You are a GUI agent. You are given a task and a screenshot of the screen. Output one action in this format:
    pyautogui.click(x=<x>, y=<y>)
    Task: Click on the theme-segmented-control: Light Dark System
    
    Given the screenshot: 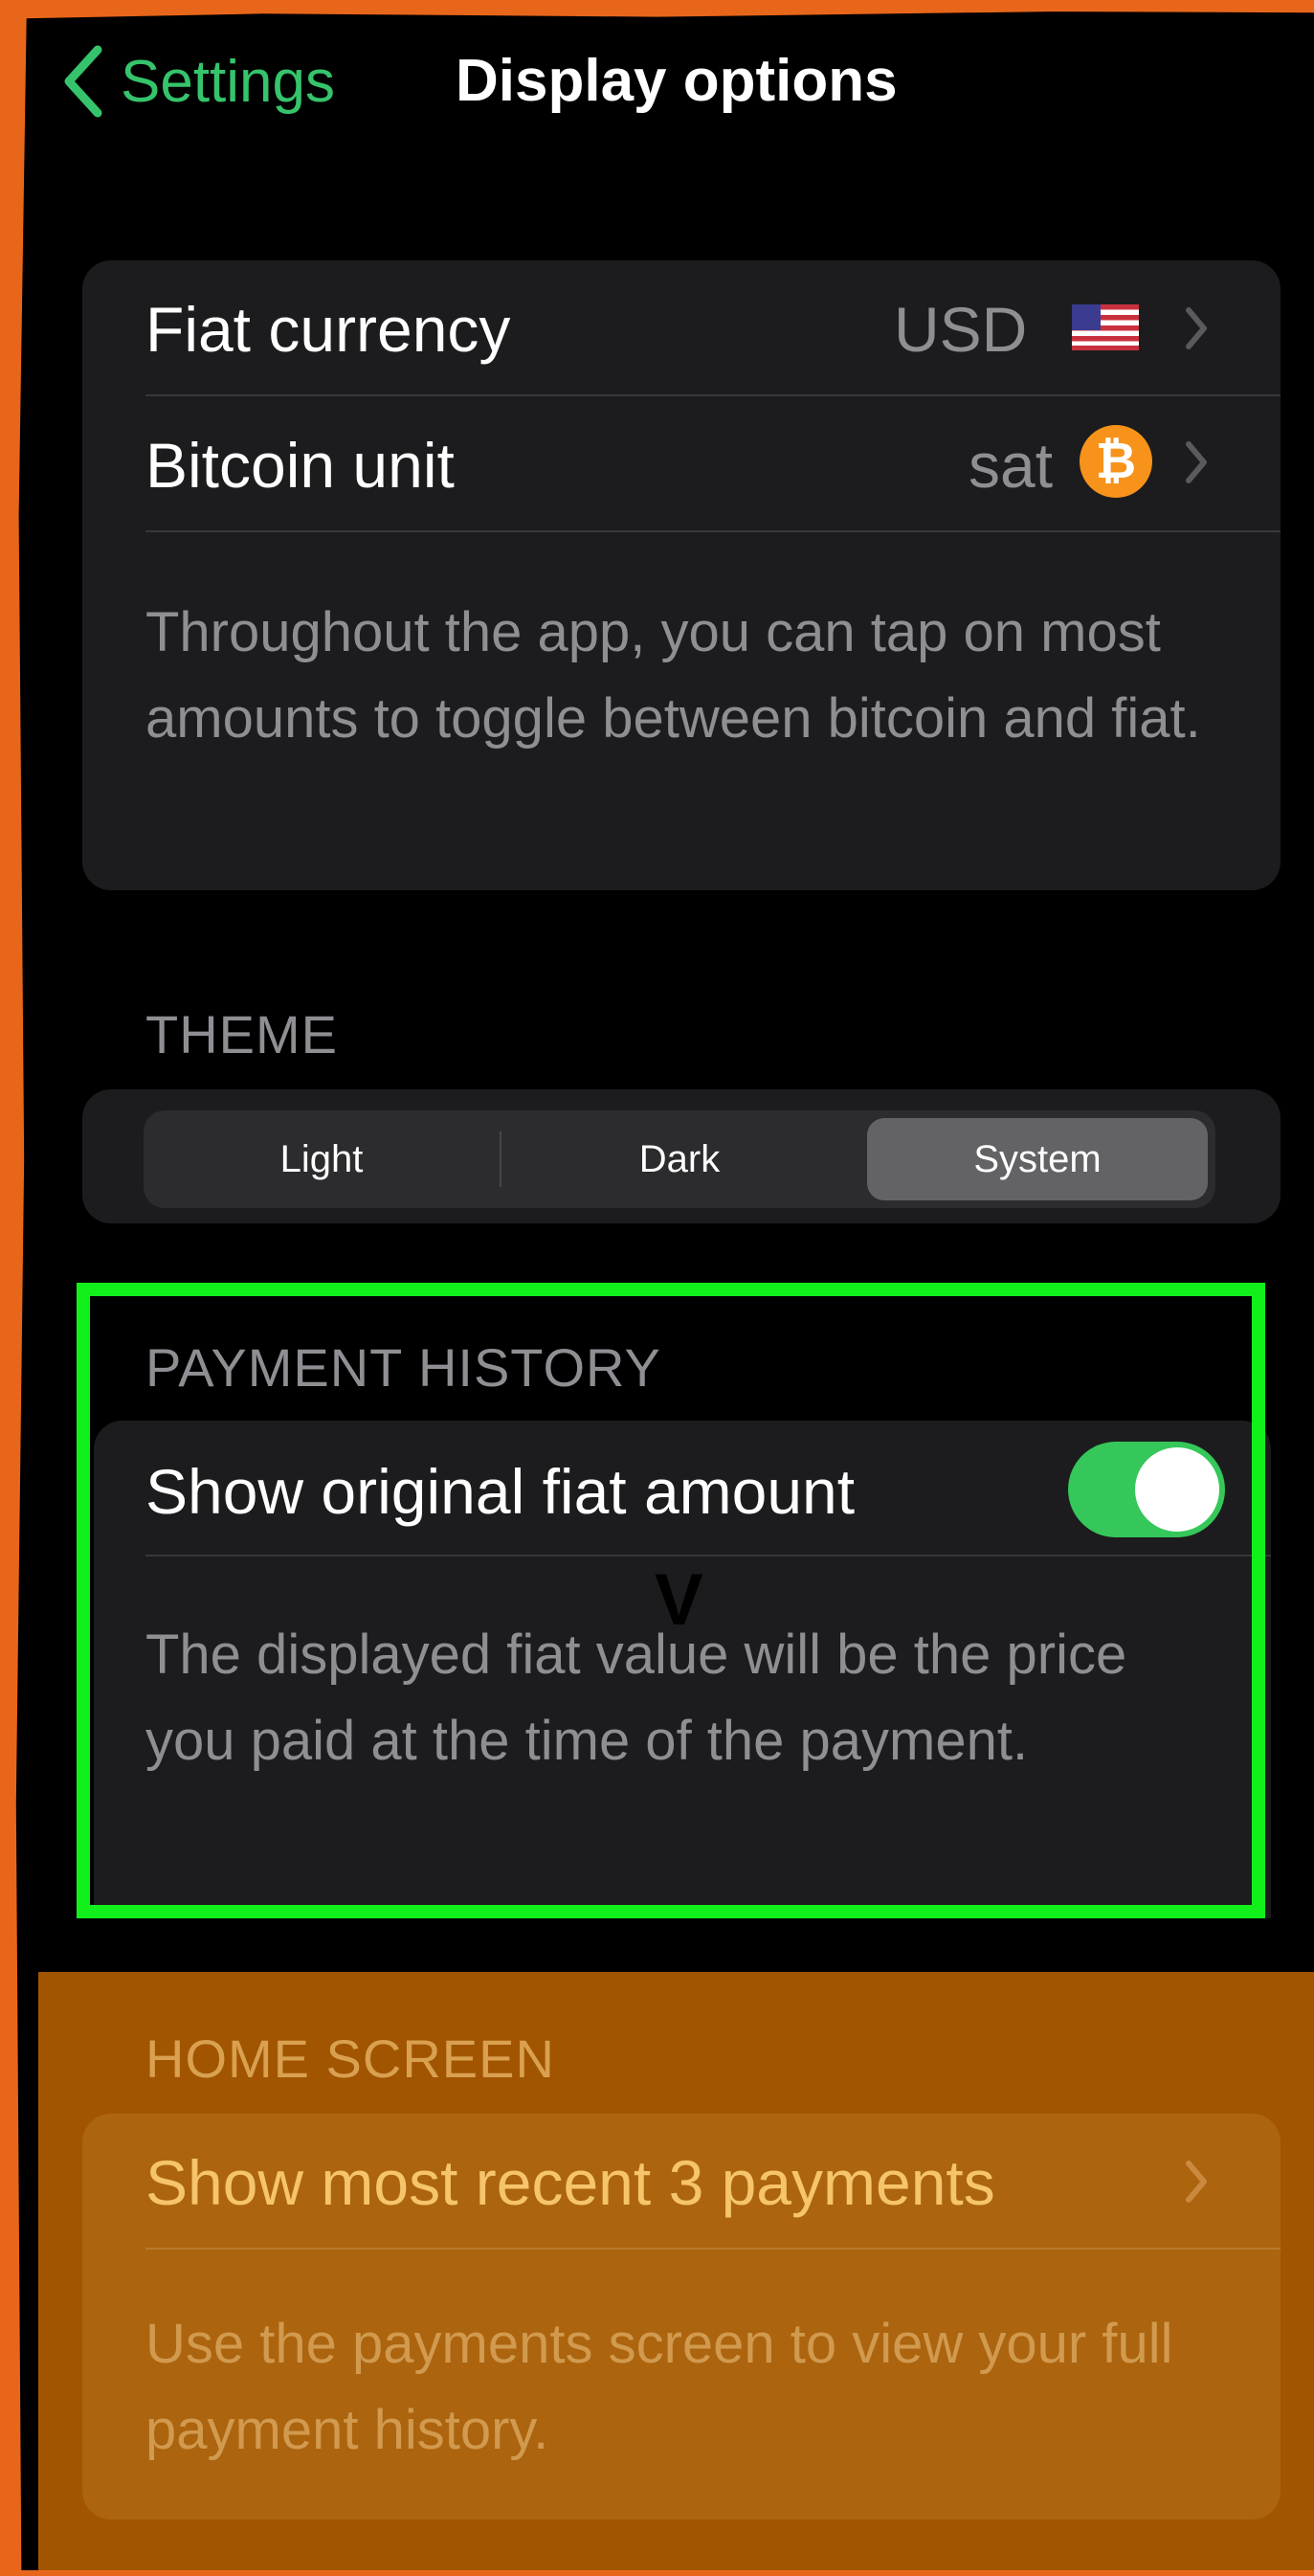 What is the action you would take?
    pyautogui.click(x=680, y=1159)
    